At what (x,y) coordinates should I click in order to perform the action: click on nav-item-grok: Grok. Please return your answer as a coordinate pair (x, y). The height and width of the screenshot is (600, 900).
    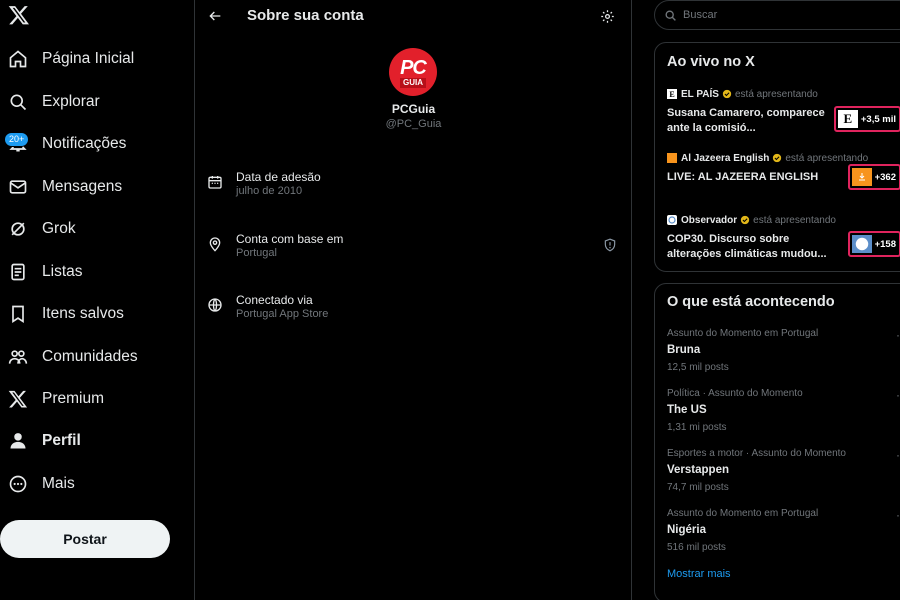
    Looking at the image, I should click on (42, 229).